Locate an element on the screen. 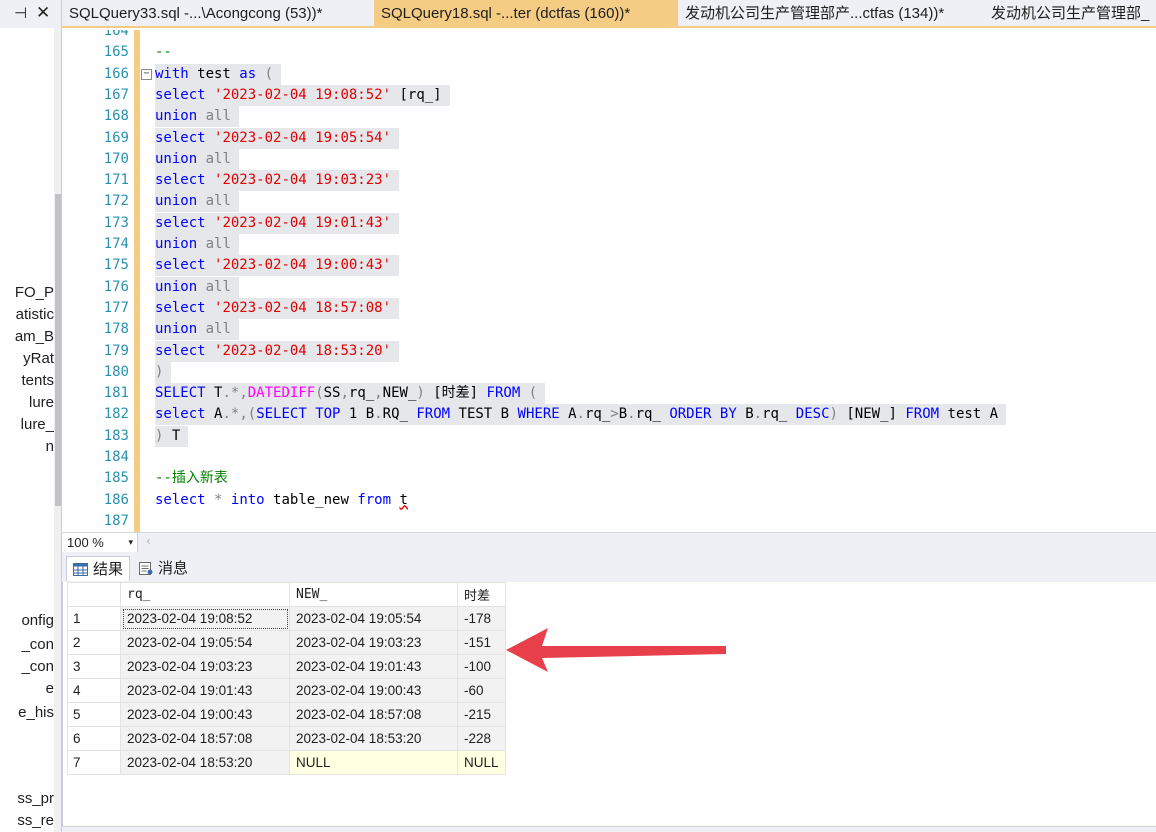 The height and width of the screenshot is (832, 1156). code-line: 169 select '2023-02-04 19:05:54' is located at coordinates (609, 138).